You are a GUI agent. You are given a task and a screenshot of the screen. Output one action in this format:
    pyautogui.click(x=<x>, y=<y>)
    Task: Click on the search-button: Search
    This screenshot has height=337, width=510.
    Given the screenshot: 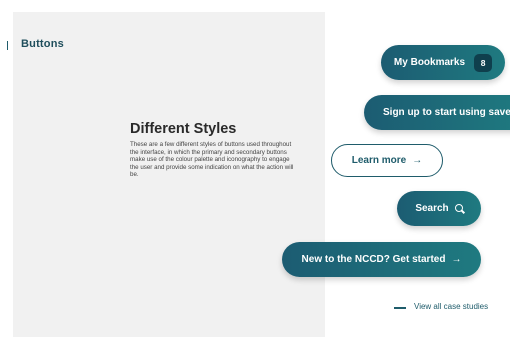 What is the action you would take?
    pyautogui.click(x=439, y=208)
    